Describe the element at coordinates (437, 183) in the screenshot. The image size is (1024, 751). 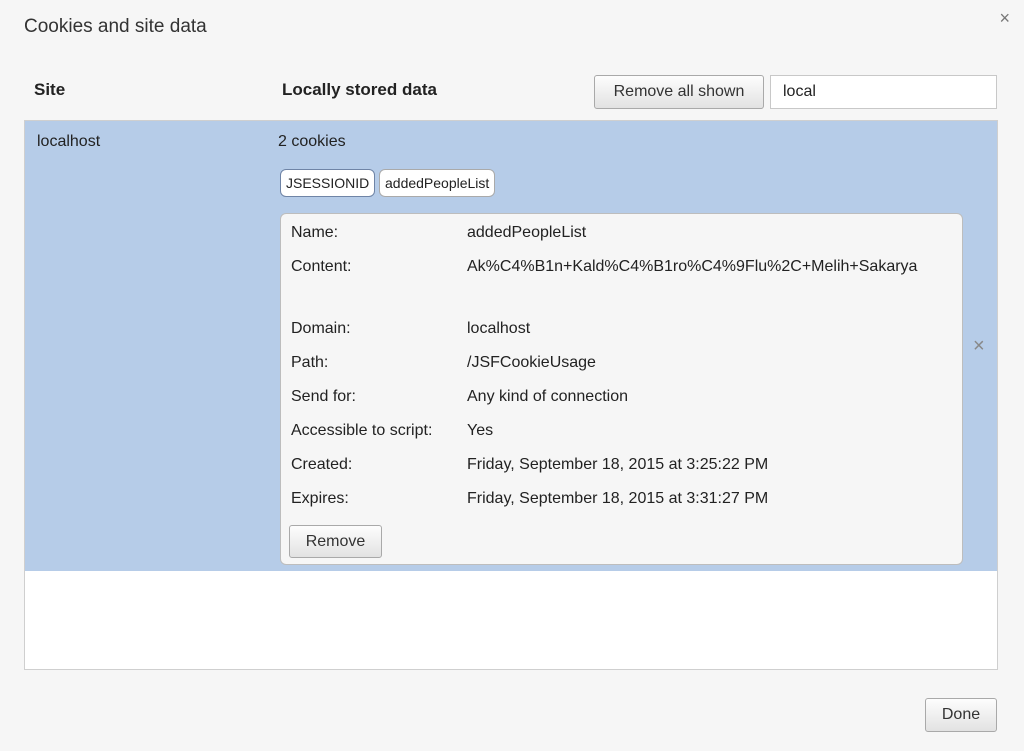
I see `cookie-chip-addedpeoplelist: addedPeopleList` at that location.